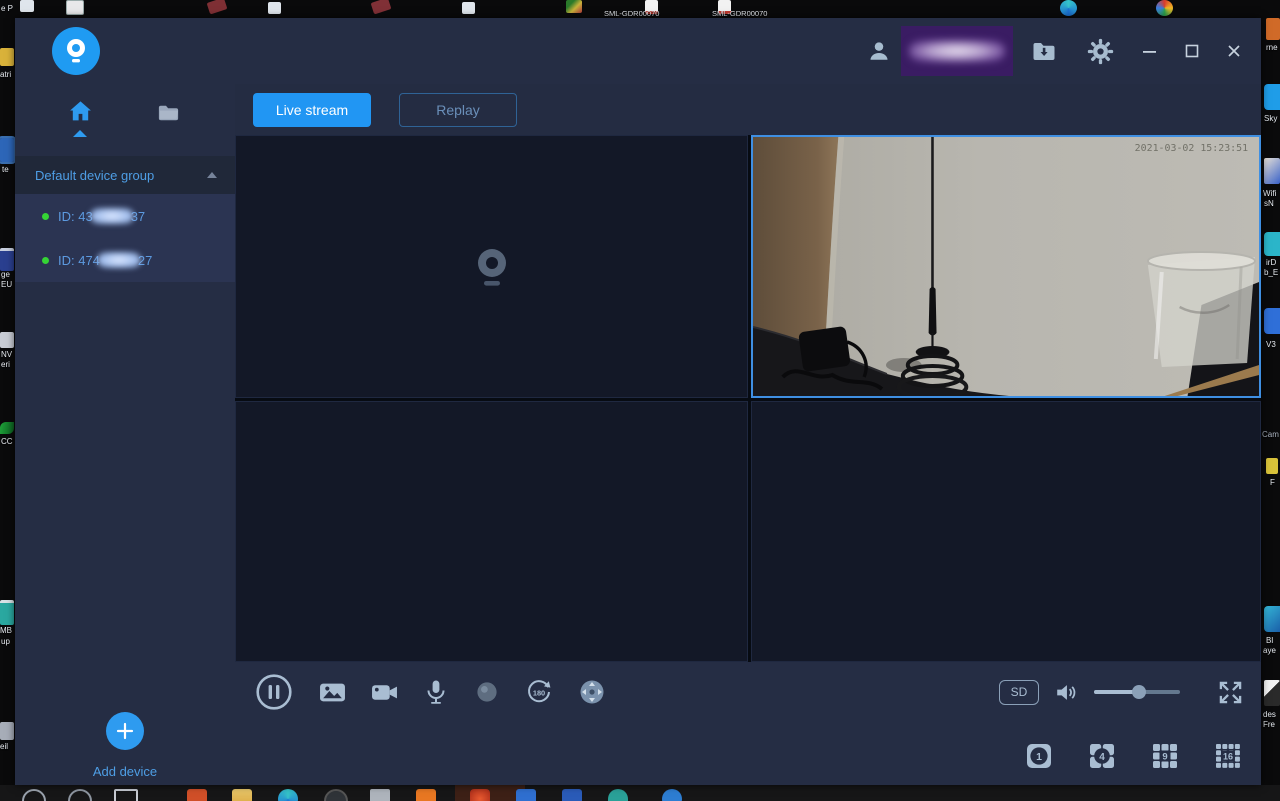 This screenshot has width=1280, height=801. What do you see at coordinates (111, 216) in the screenshot?
I see `redacted-id-blur` at bounding box center [111, 216].